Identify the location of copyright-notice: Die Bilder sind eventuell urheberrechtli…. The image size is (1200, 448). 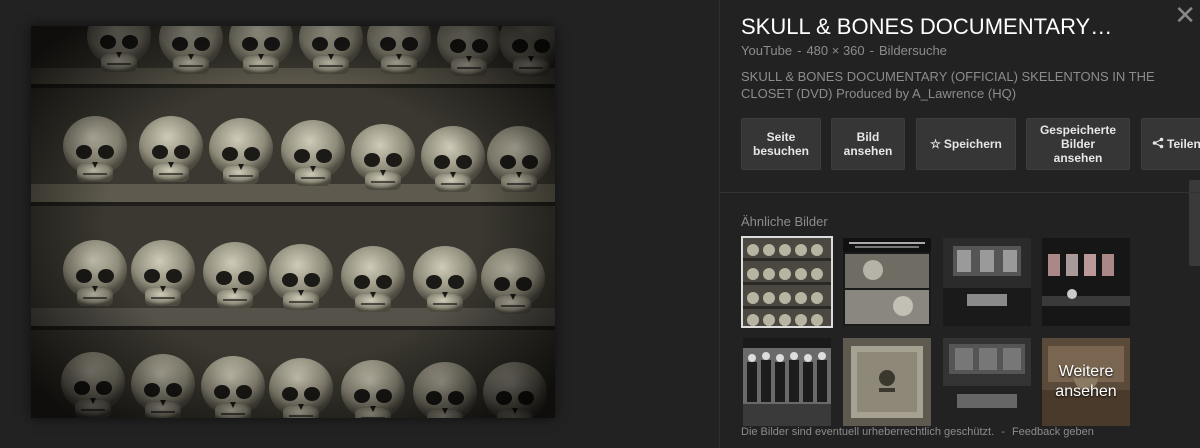
(868, 432).